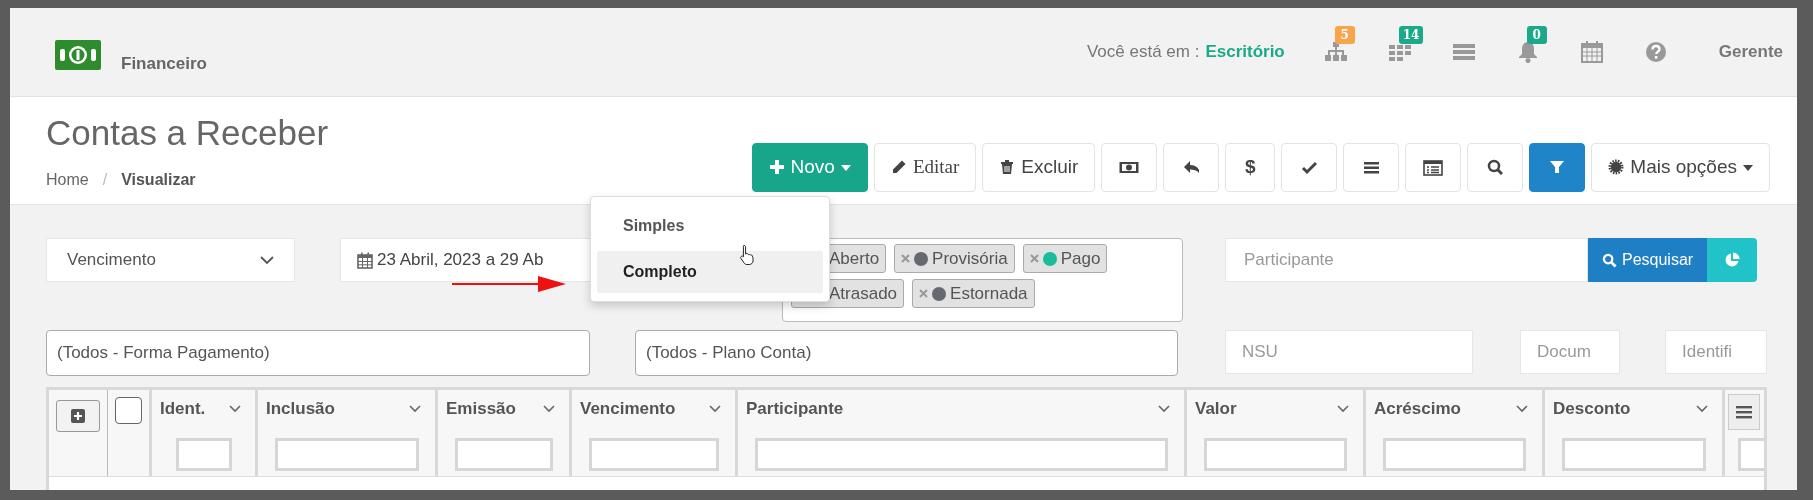  Describe the element at coordinates (164, 63) in the screenshot. I see `app-title: Financeiro` at that location.